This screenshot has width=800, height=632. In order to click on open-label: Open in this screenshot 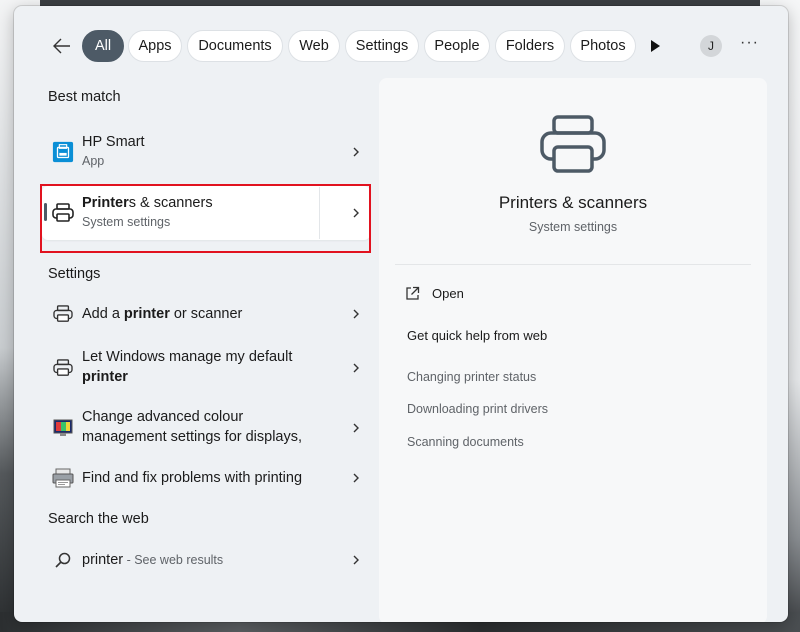, I will do `click(448, 293)`.